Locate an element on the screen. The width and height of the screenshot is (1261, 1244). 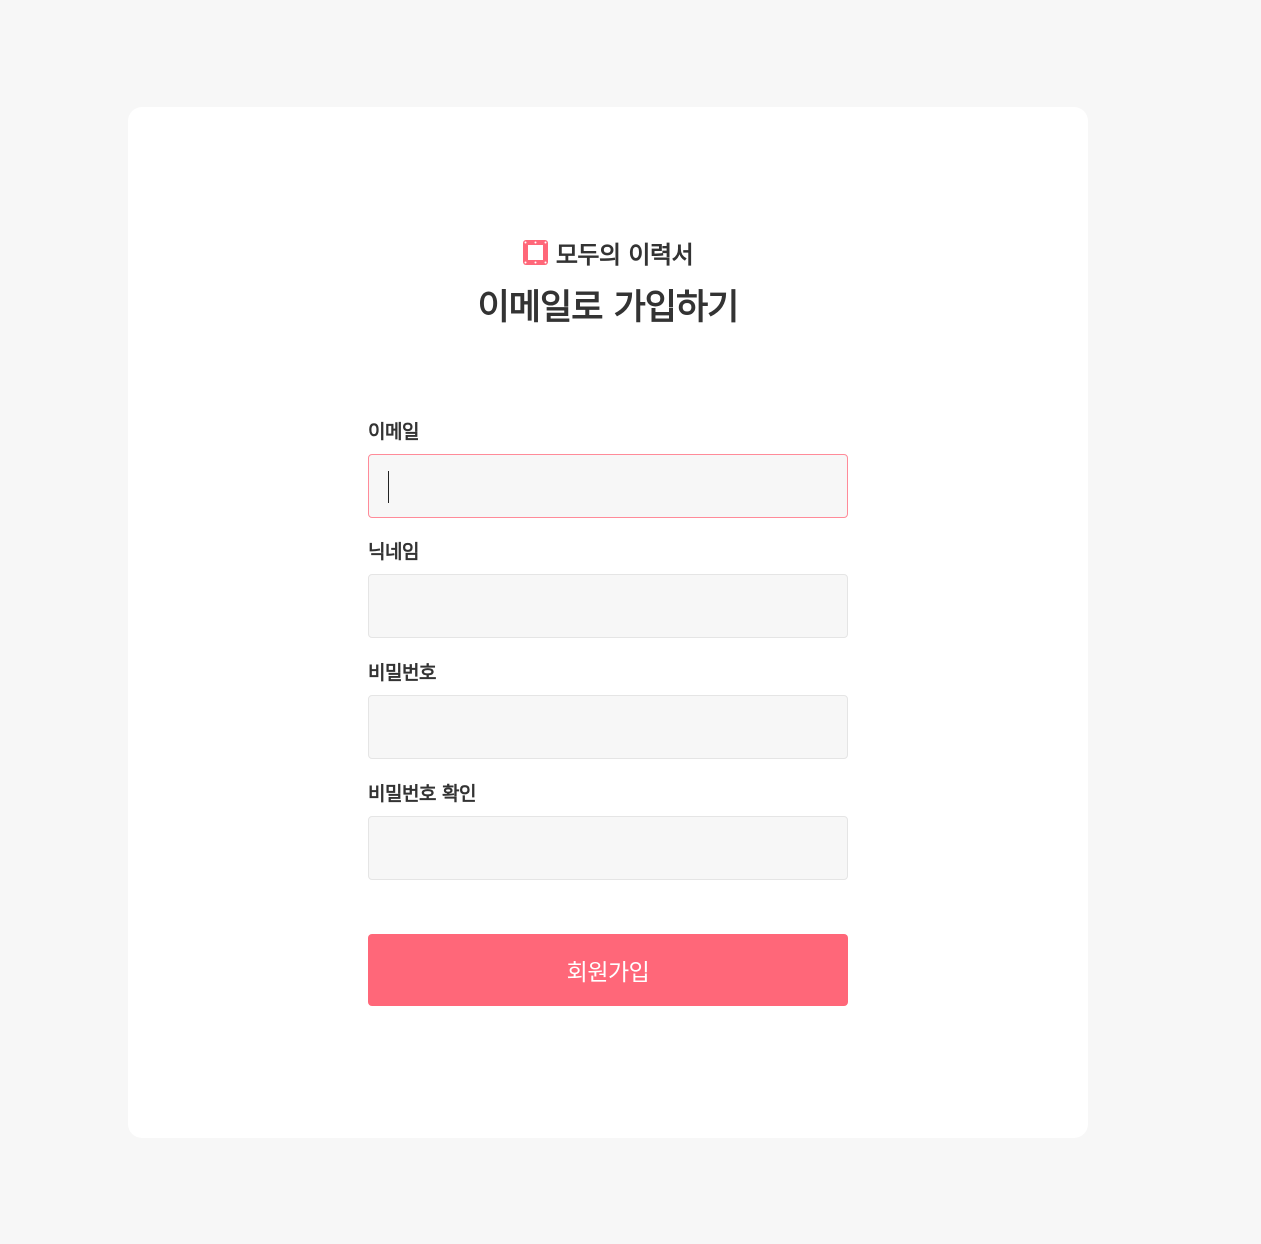
brand-header: 모두의 이력서 is located at coordinates (608, 252).